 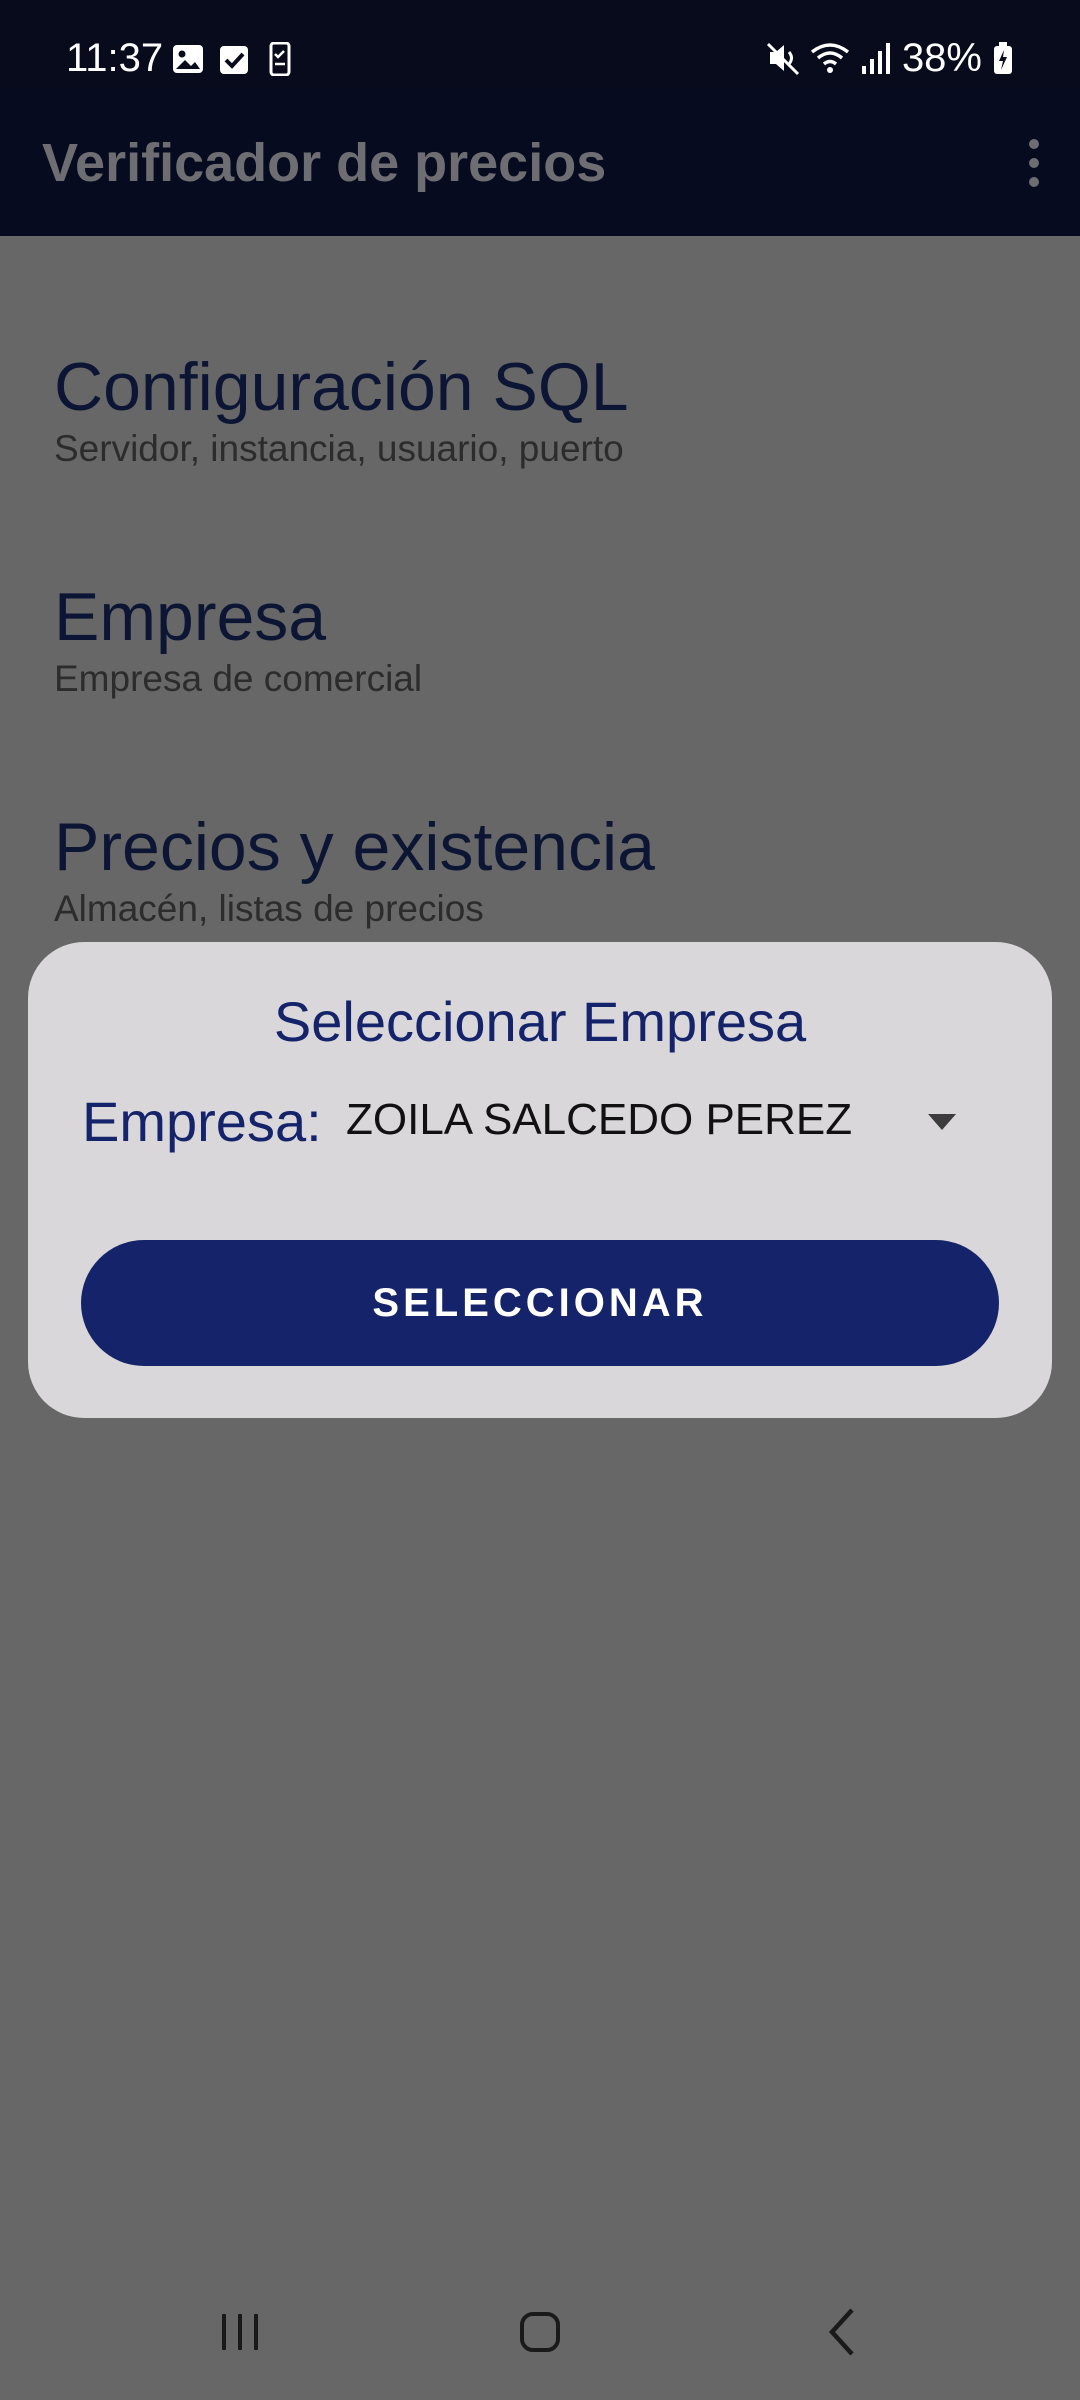 I want to click on dialog-title: Seleccionar Empresa, so click(x=540, y=1021).